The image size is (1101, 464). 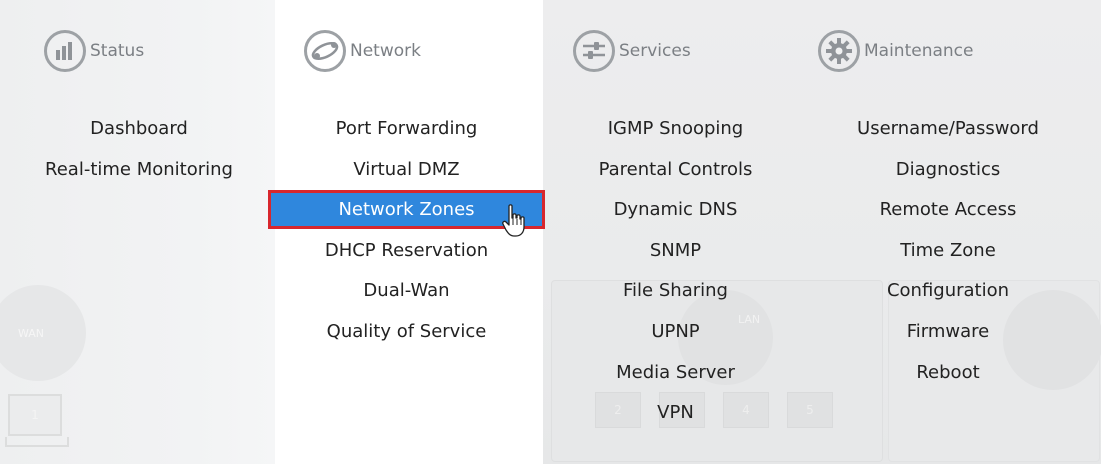 What do you see at coordinates (675, 210) in the screenshot?
I see `menu-item-dynamic-dns: Dynamic DNS` at bounding box center [675, 210].